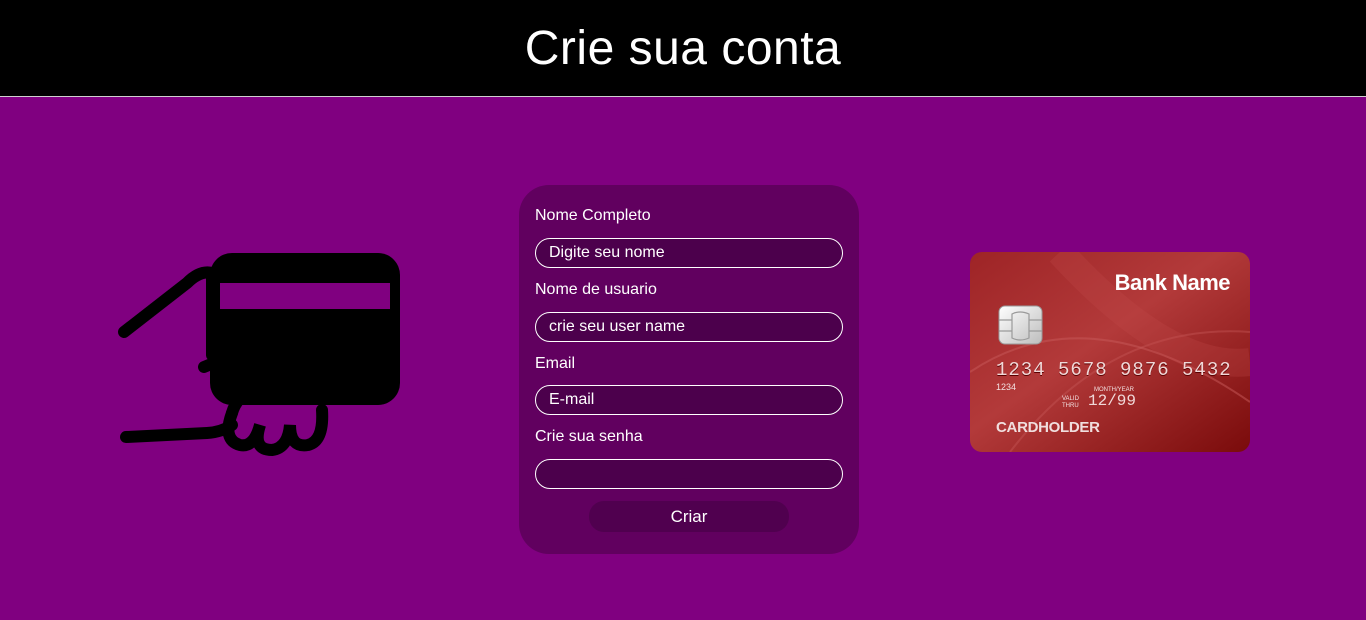  Describe the element at coordinates (689, 400) in the screenshot. I see `email-input` at that location.